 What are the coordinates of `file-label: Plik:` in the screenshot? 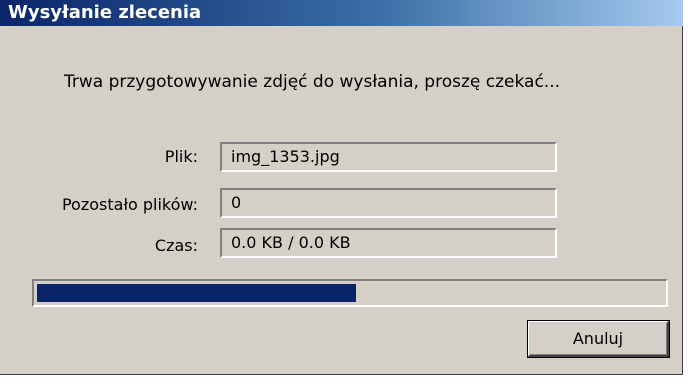 It's located at (181, 156).